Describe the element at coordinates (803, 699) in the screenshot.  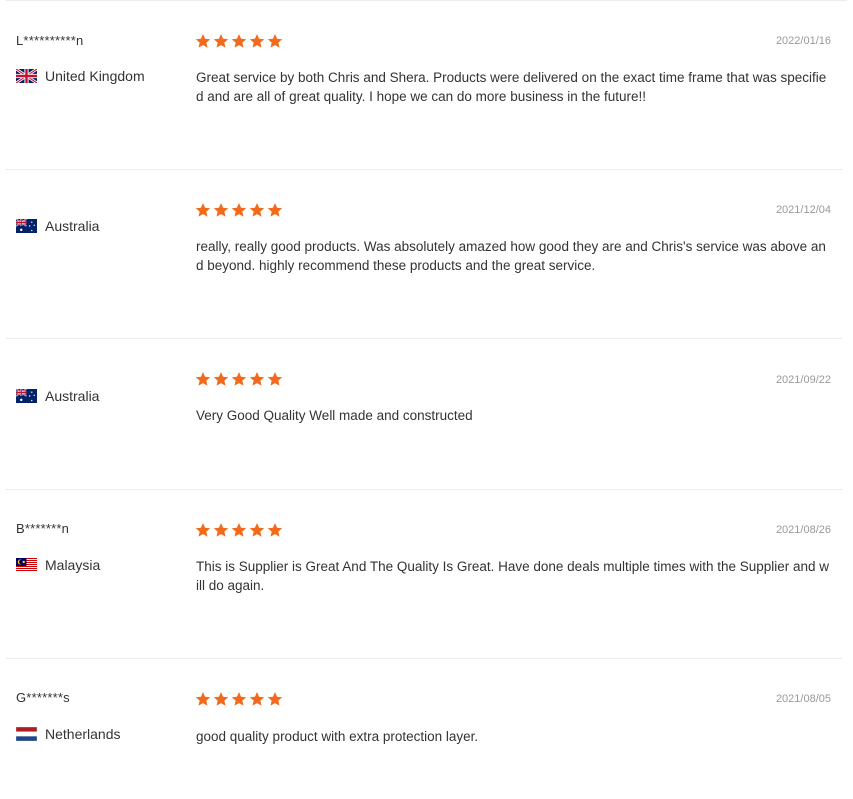
I see `review-date: 2021/08/05` at that location.